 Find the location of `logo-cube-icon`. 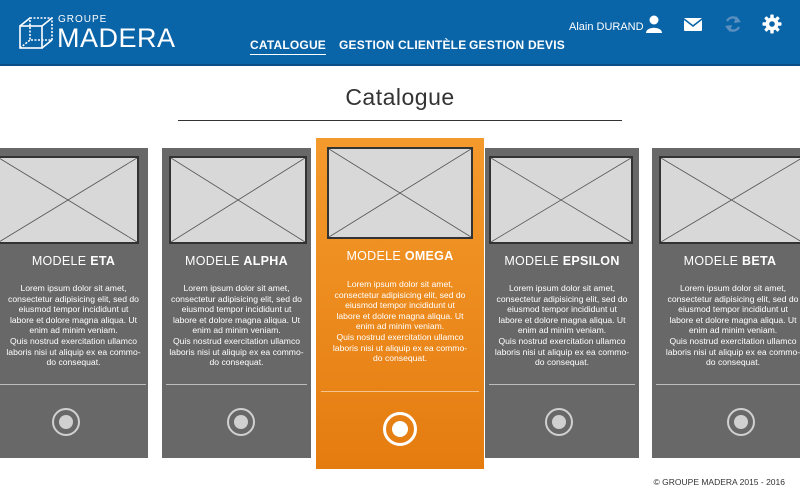

logo-cube-icon is located at coordinates (36, 33).